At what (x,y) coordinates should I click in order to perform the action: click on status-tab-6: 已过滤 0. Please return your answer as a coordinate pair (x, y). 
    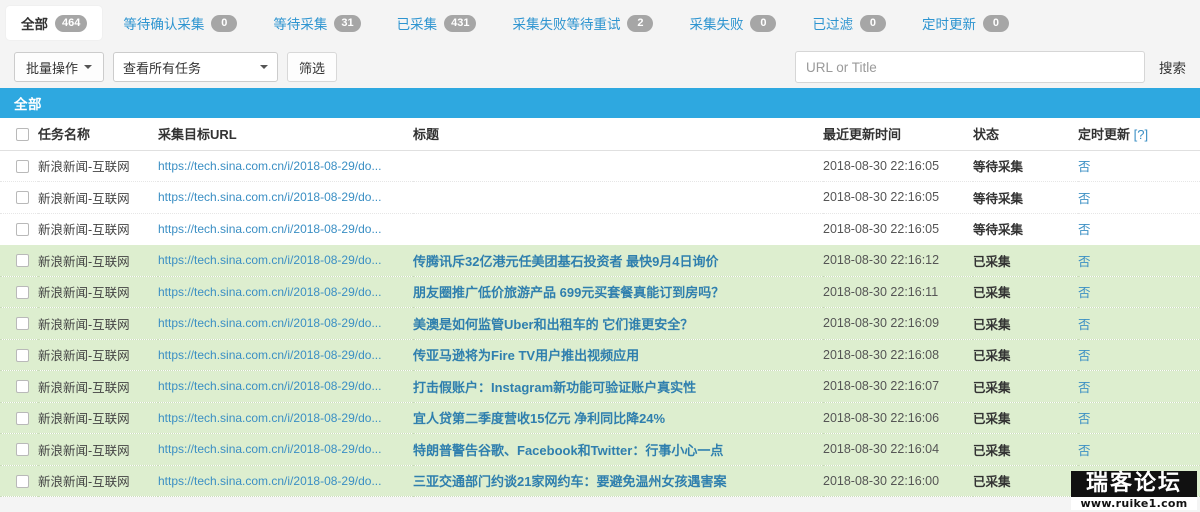
    Looking at the image, I should click on (849, 23).